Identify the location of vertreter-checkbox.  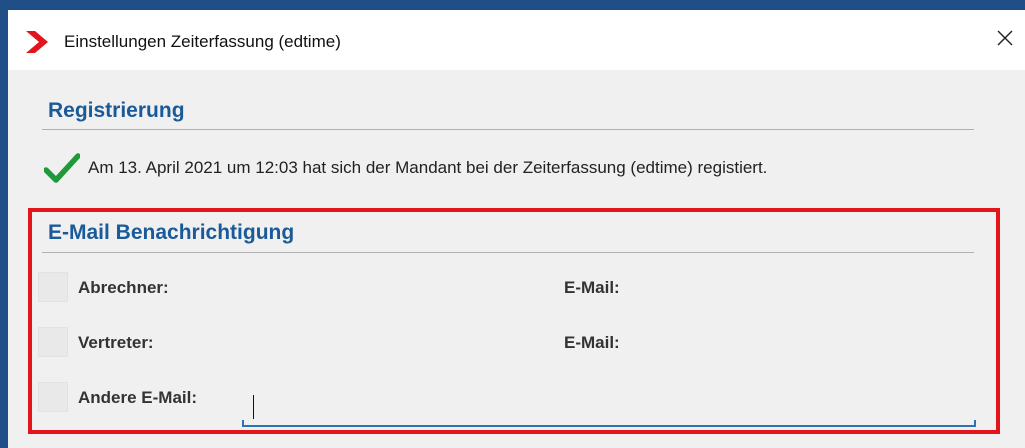
(53, 342).